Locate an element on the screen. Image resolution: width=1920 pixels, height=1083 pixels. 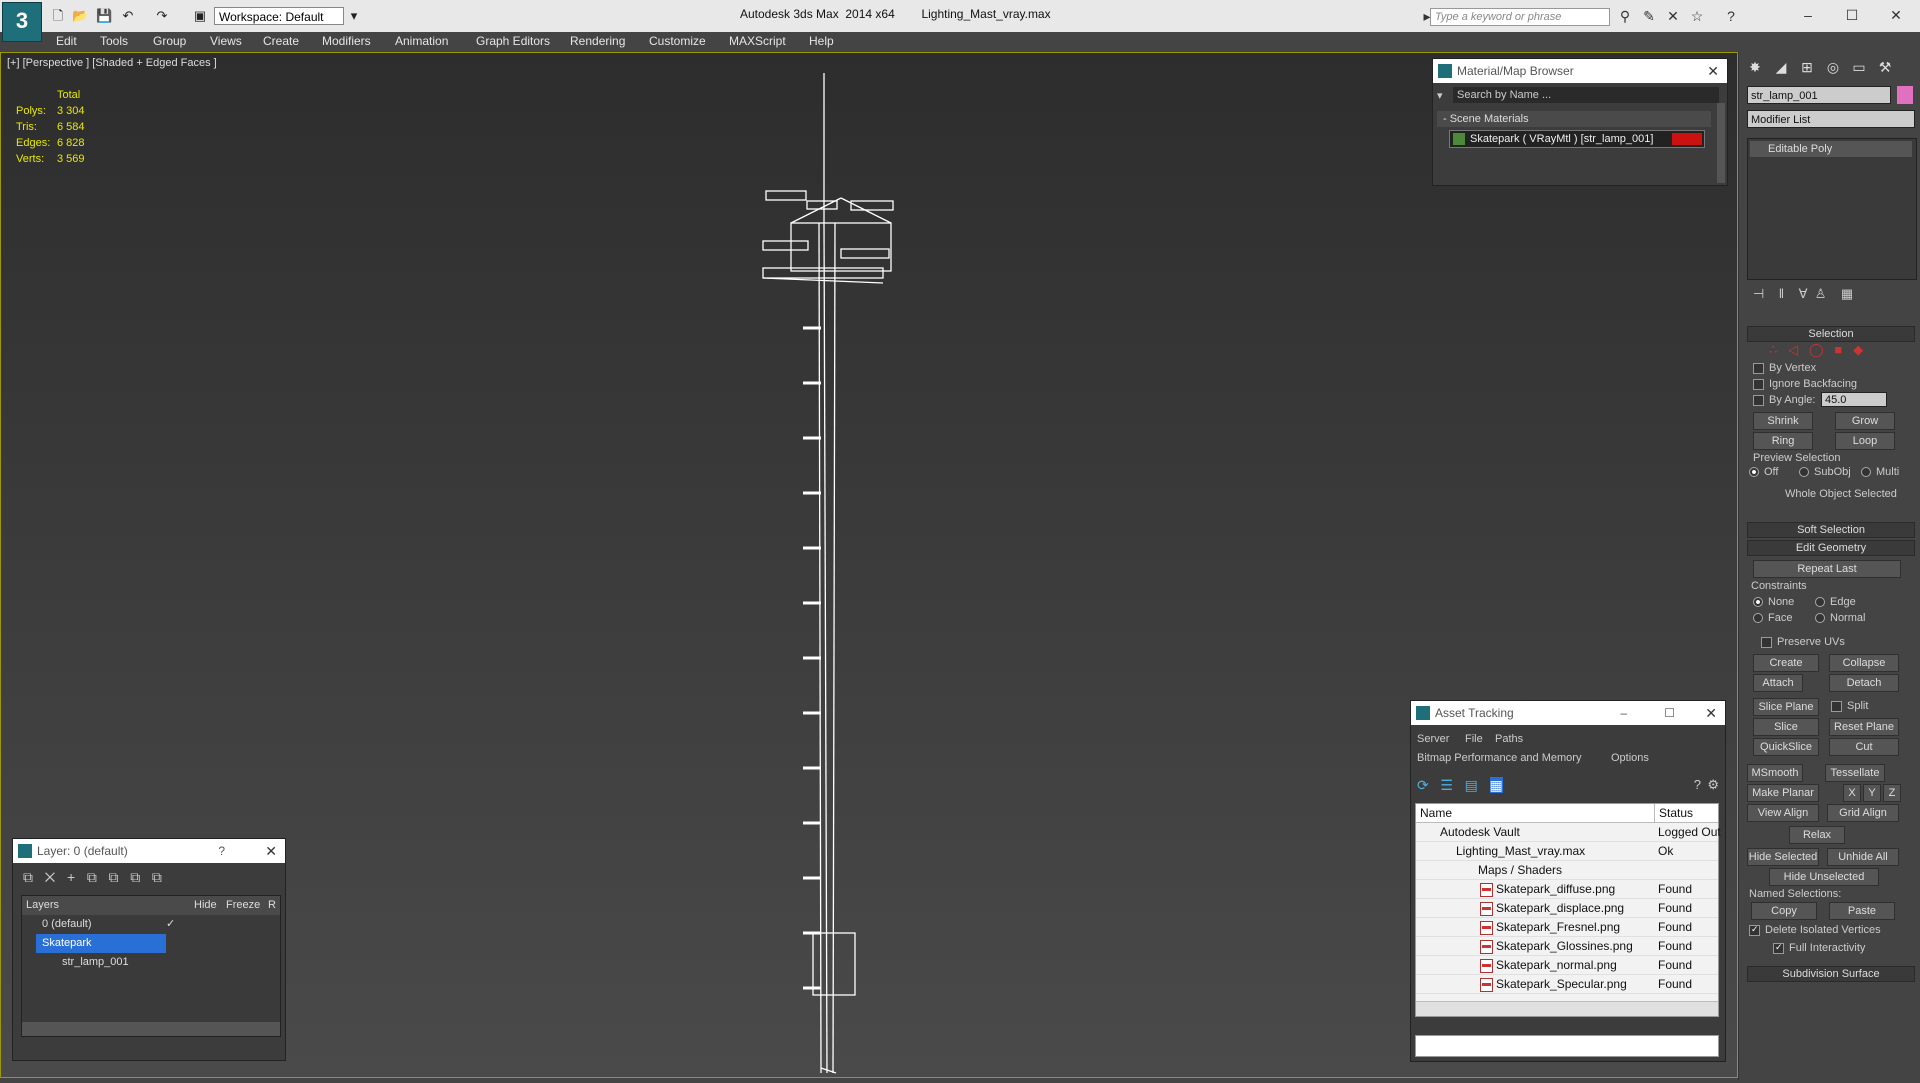
help-icon: ? is located at coordinates (1731, 16).